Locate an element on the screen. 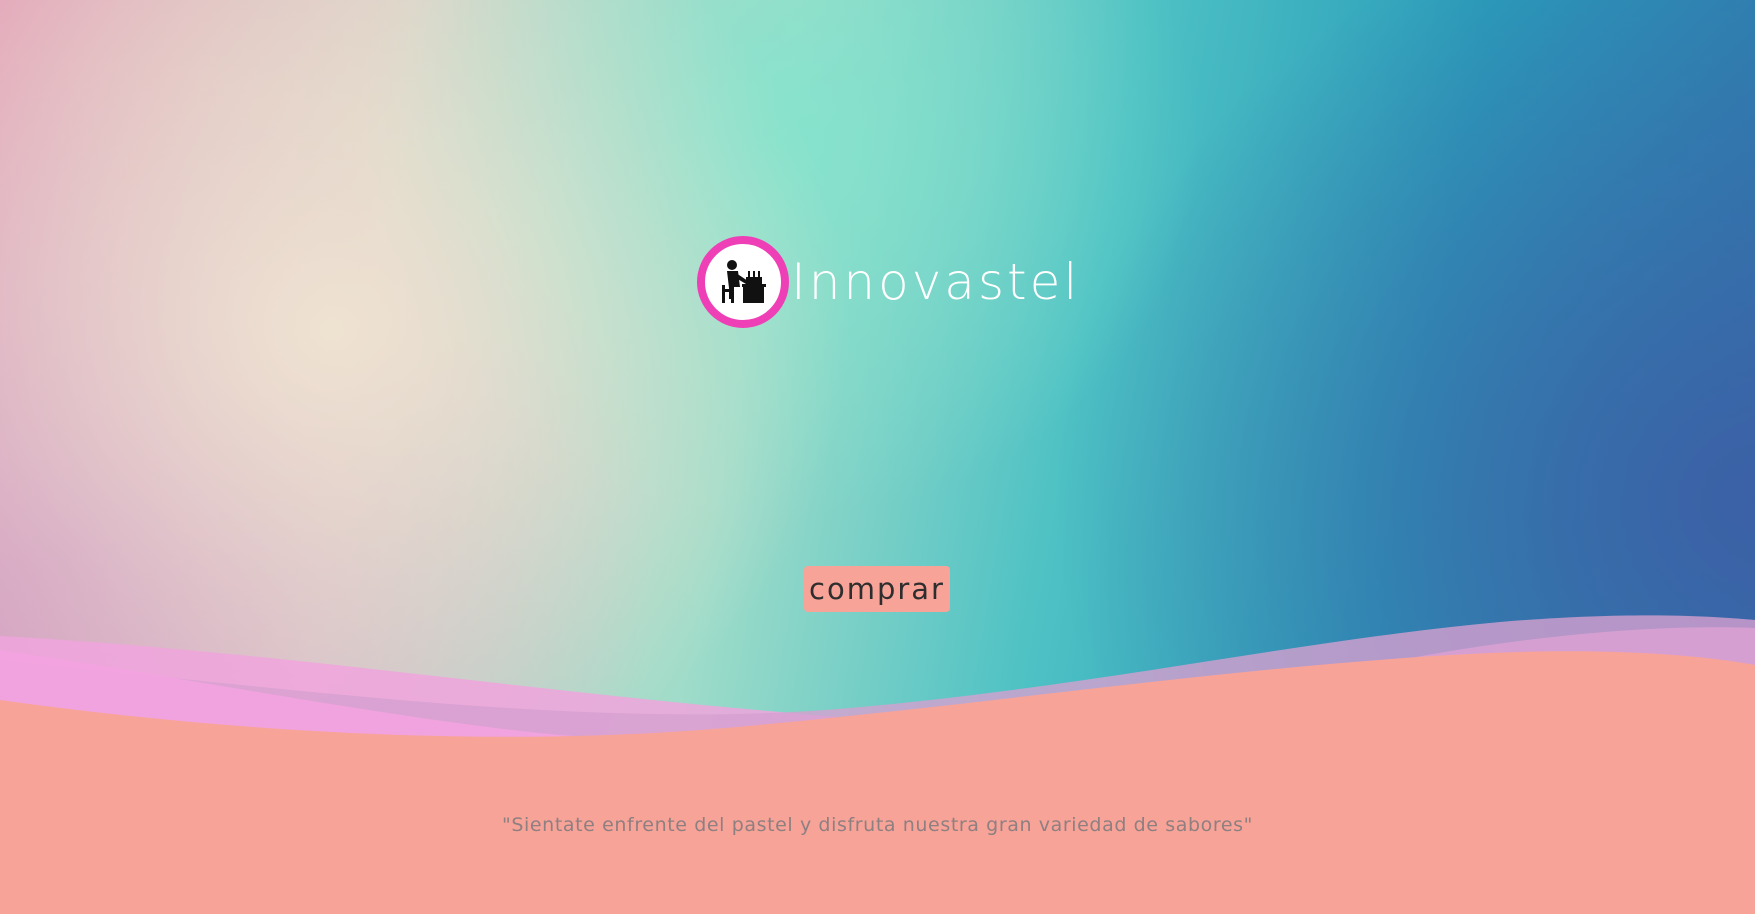  buy-button: comprar is located at coordinates (877, 589).